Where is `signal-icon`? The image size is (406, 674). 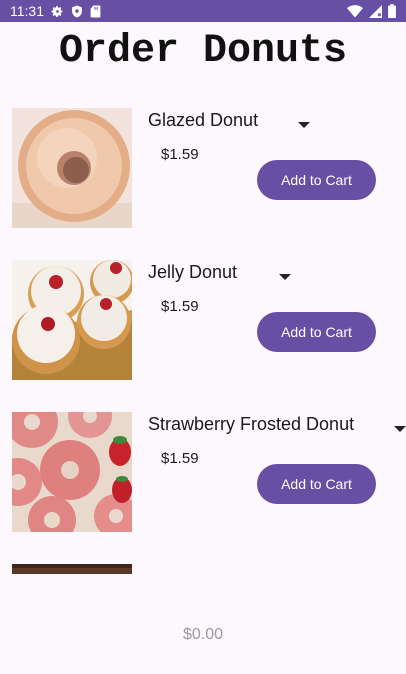
signal-icon is located at coordinates (375, 11).